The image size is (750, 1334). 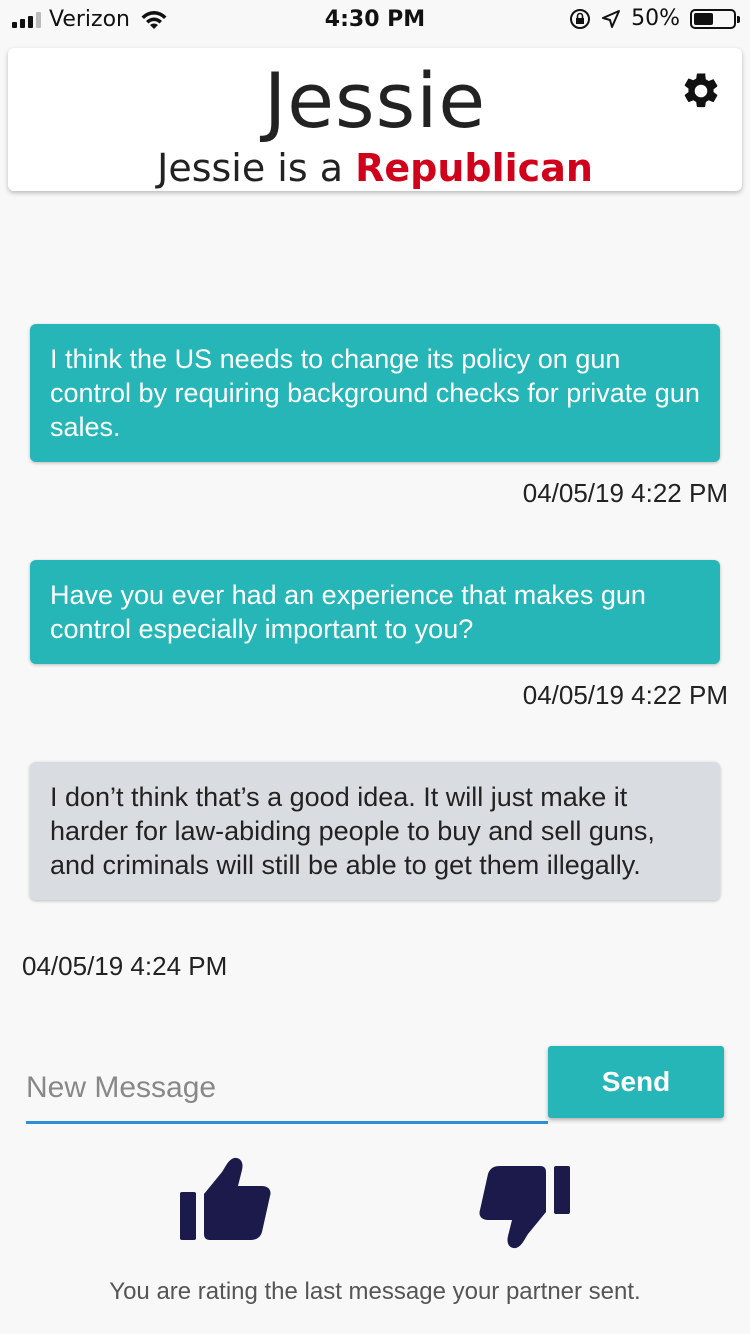 What do you see at coordinates (125, 966) in the screenshot?
I see `message-timestamp: 04/05/19 4:24 PM` at bounding box center [125, 966].